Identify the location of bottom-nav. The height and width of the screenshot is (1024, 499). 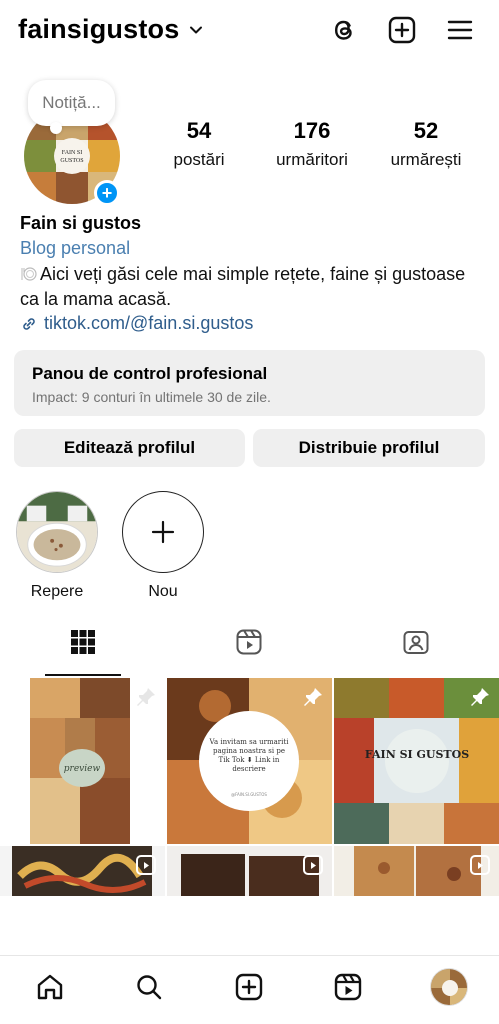
(249, 989).